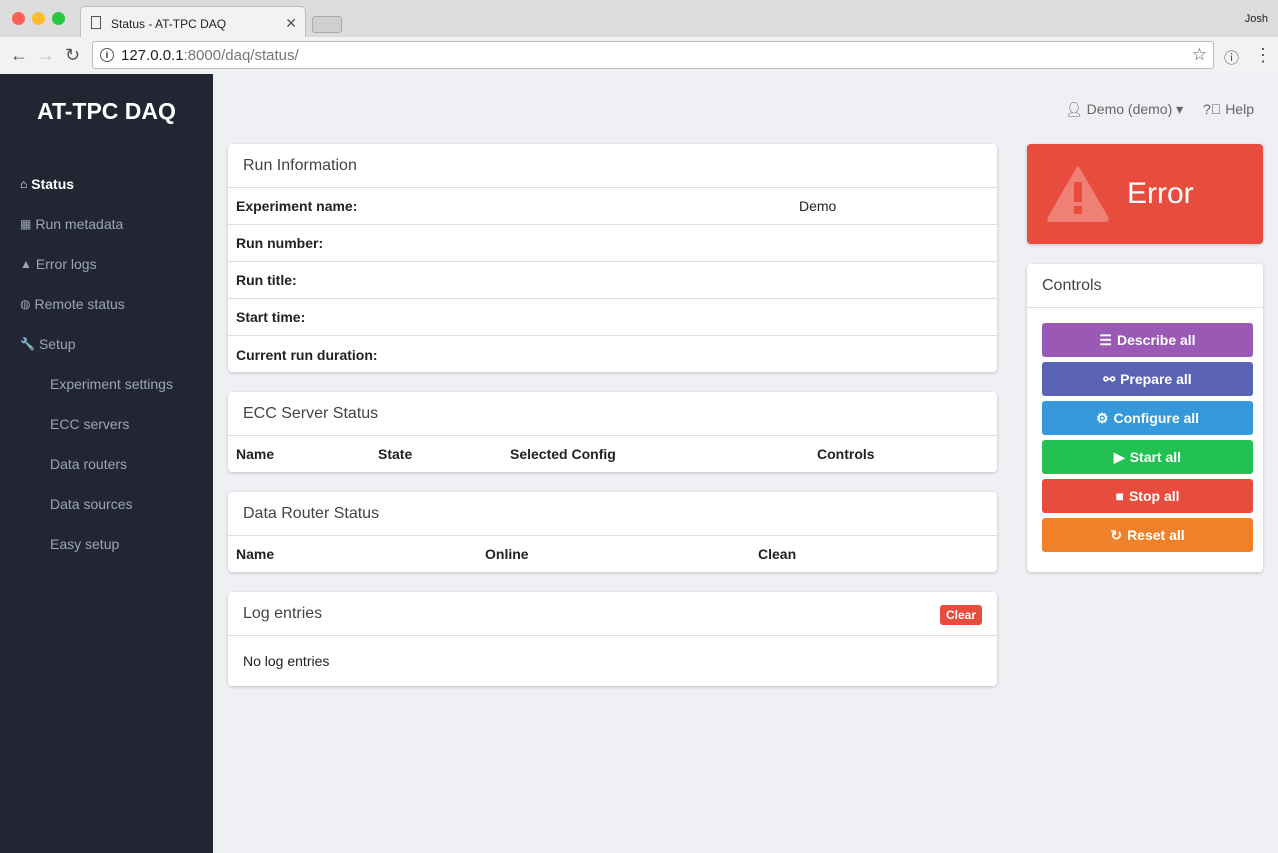  Describe the element at coordinates (1155, 457) in the screenshot. I see `button-label: Start all` at that location.